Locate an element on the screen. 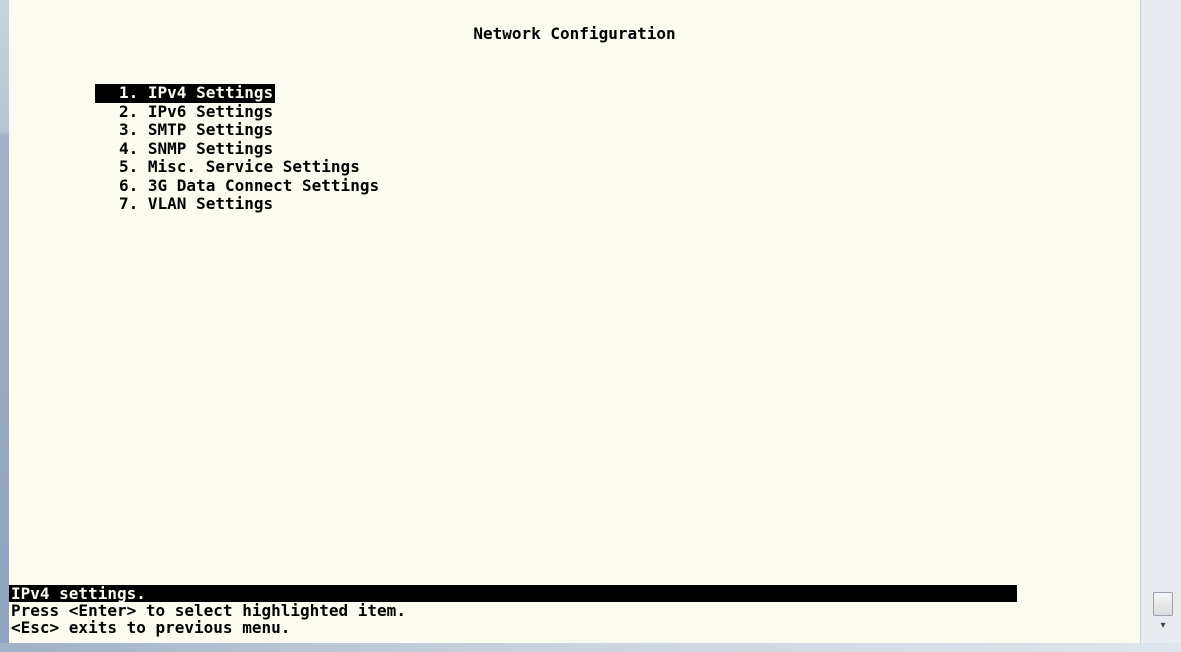  page-title: Network Configuration is located at coordinates (574, 33).